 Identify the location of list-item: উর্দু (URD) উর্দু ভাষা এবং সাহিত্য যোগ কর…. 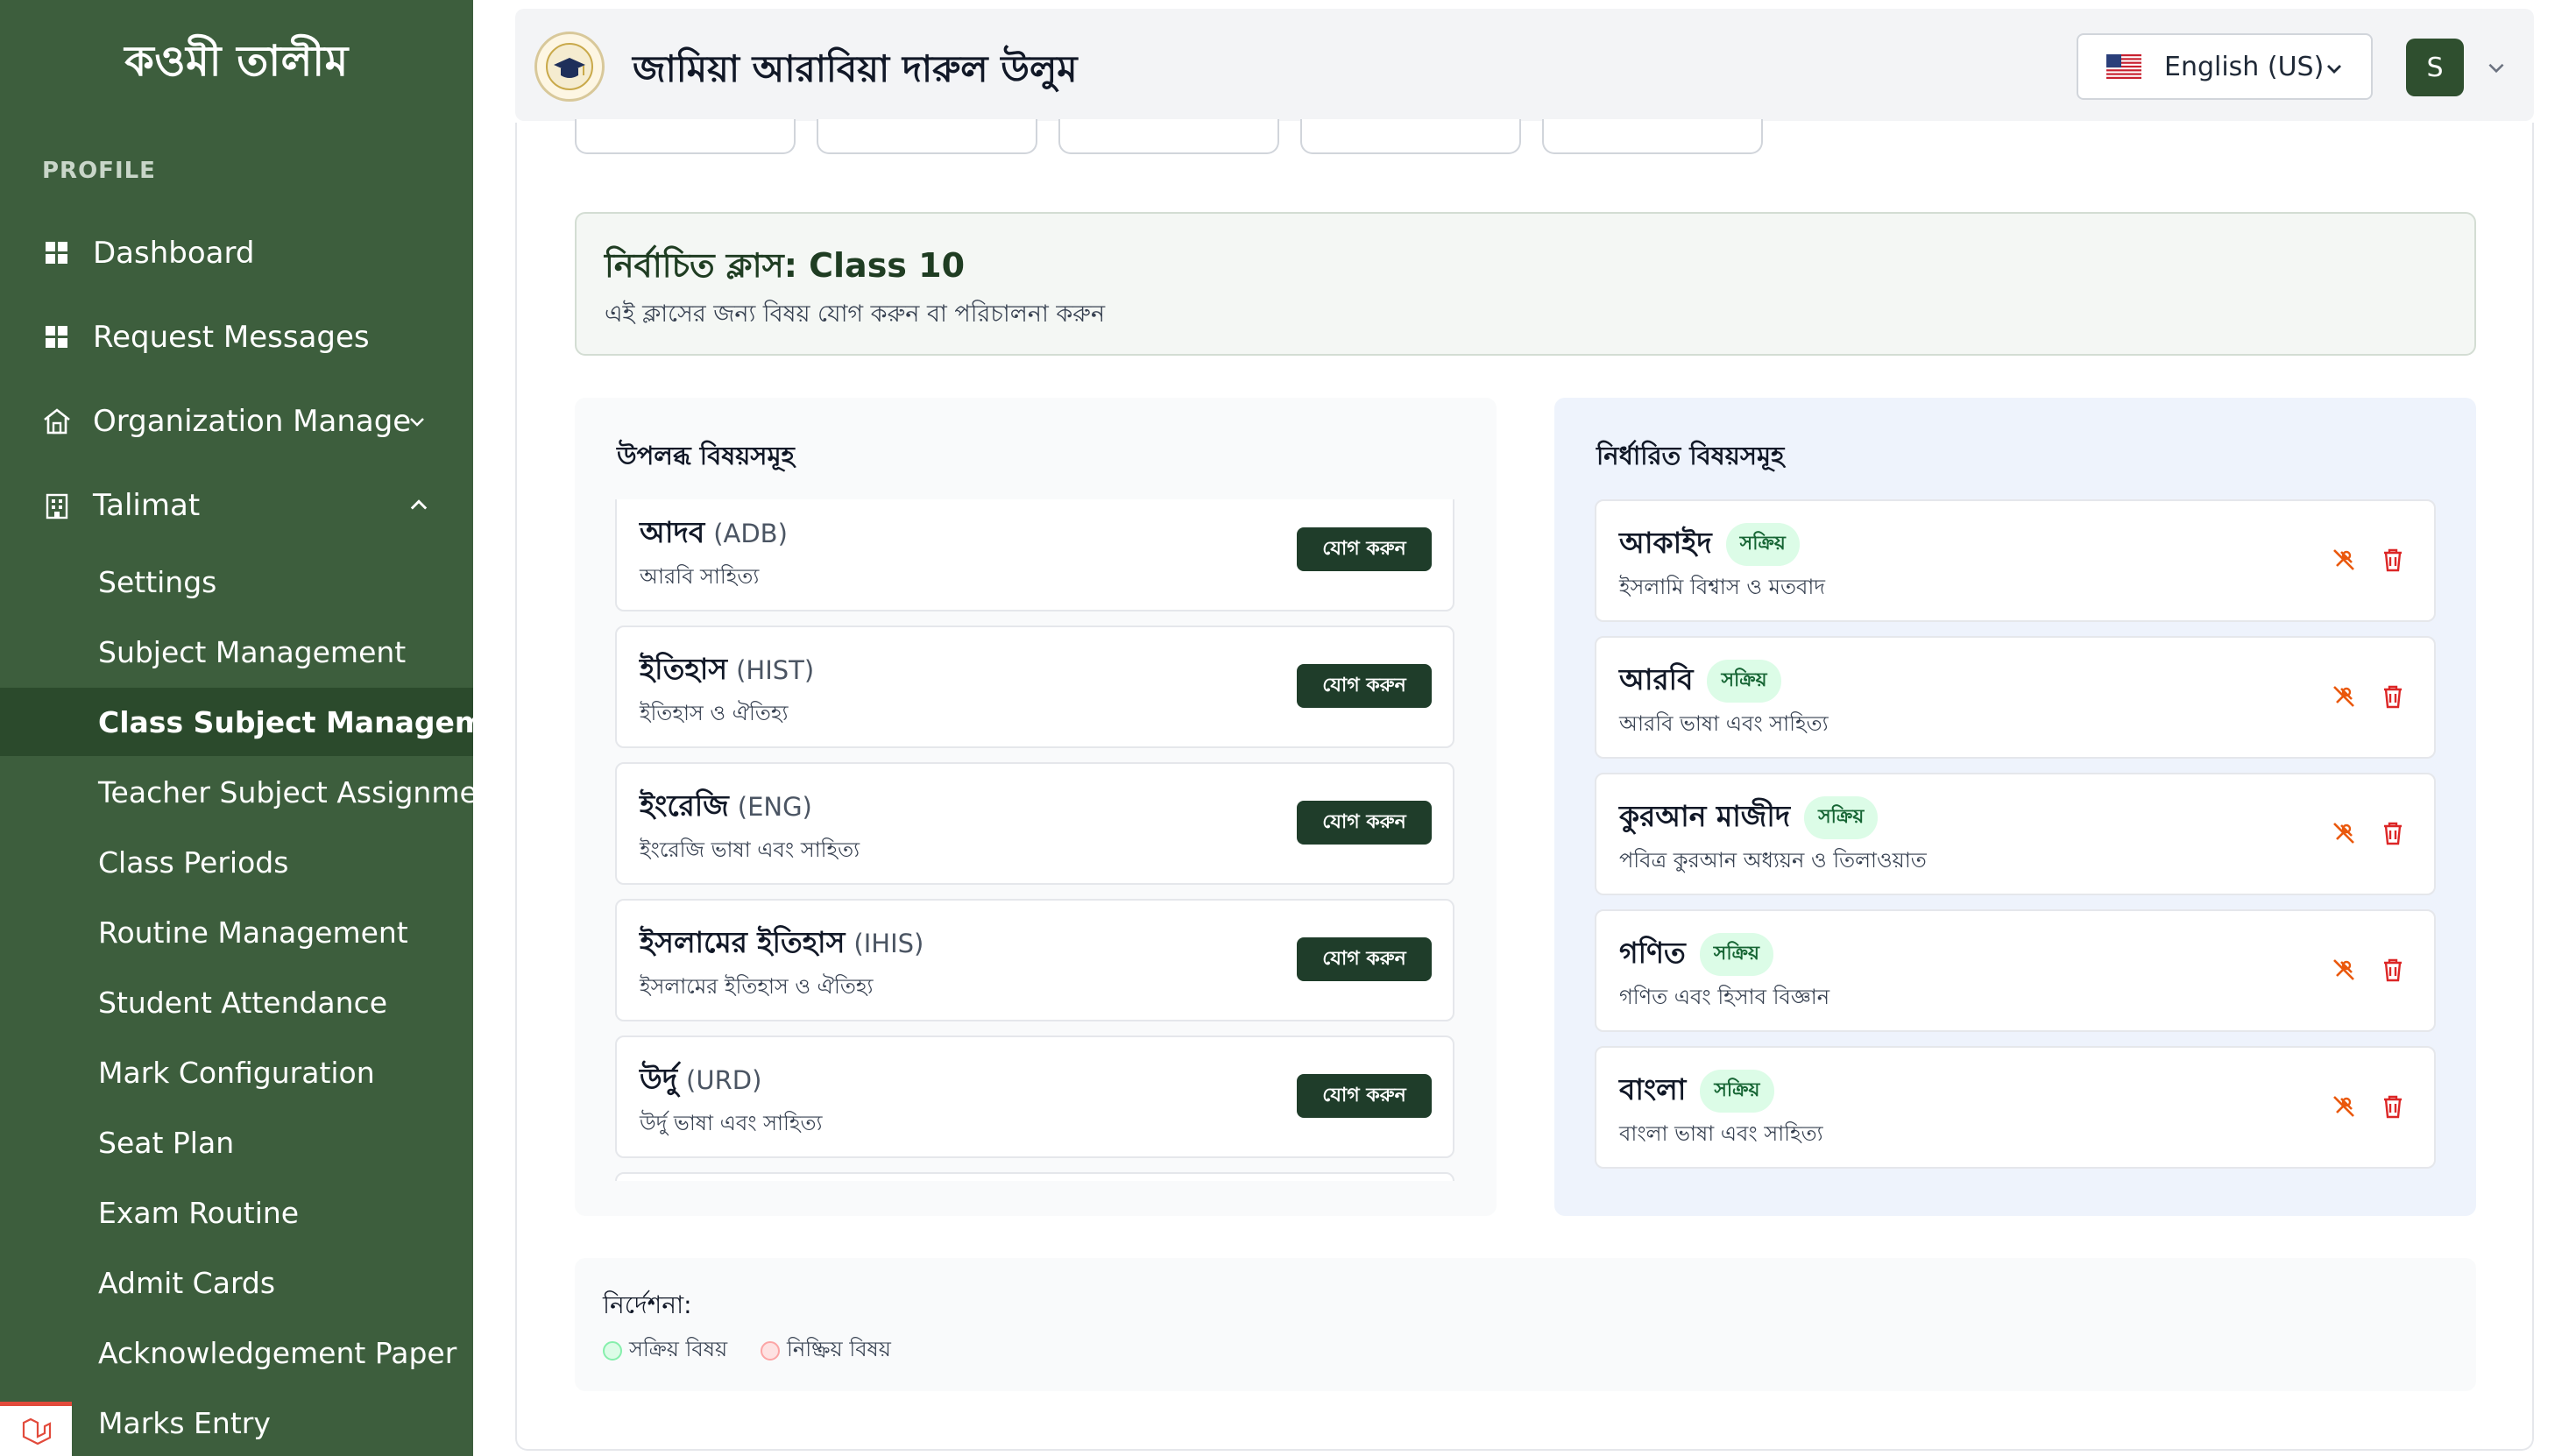
(1034, 1096).